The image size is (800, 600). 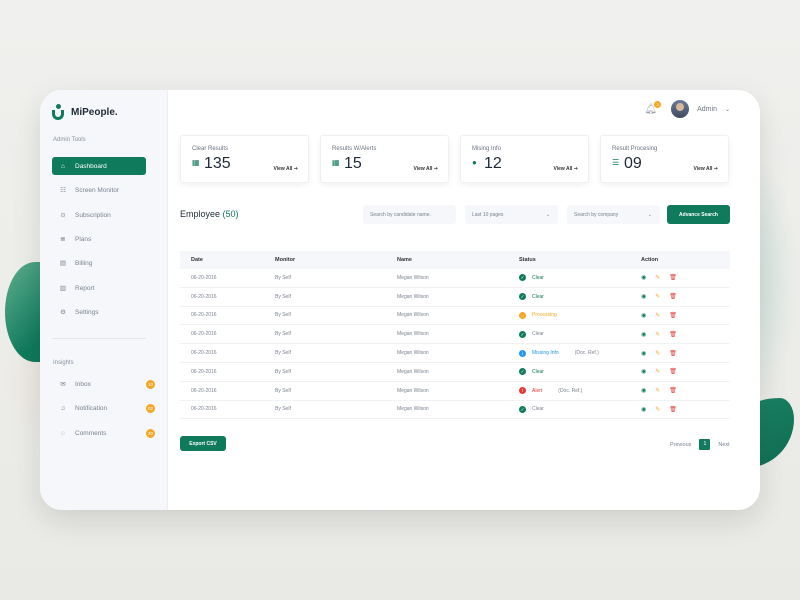 What do you see at coordinates (653, 107) in the screenshot?
I see `notification-bell: 🔔︎ 2` at bounding box center [653, 107].